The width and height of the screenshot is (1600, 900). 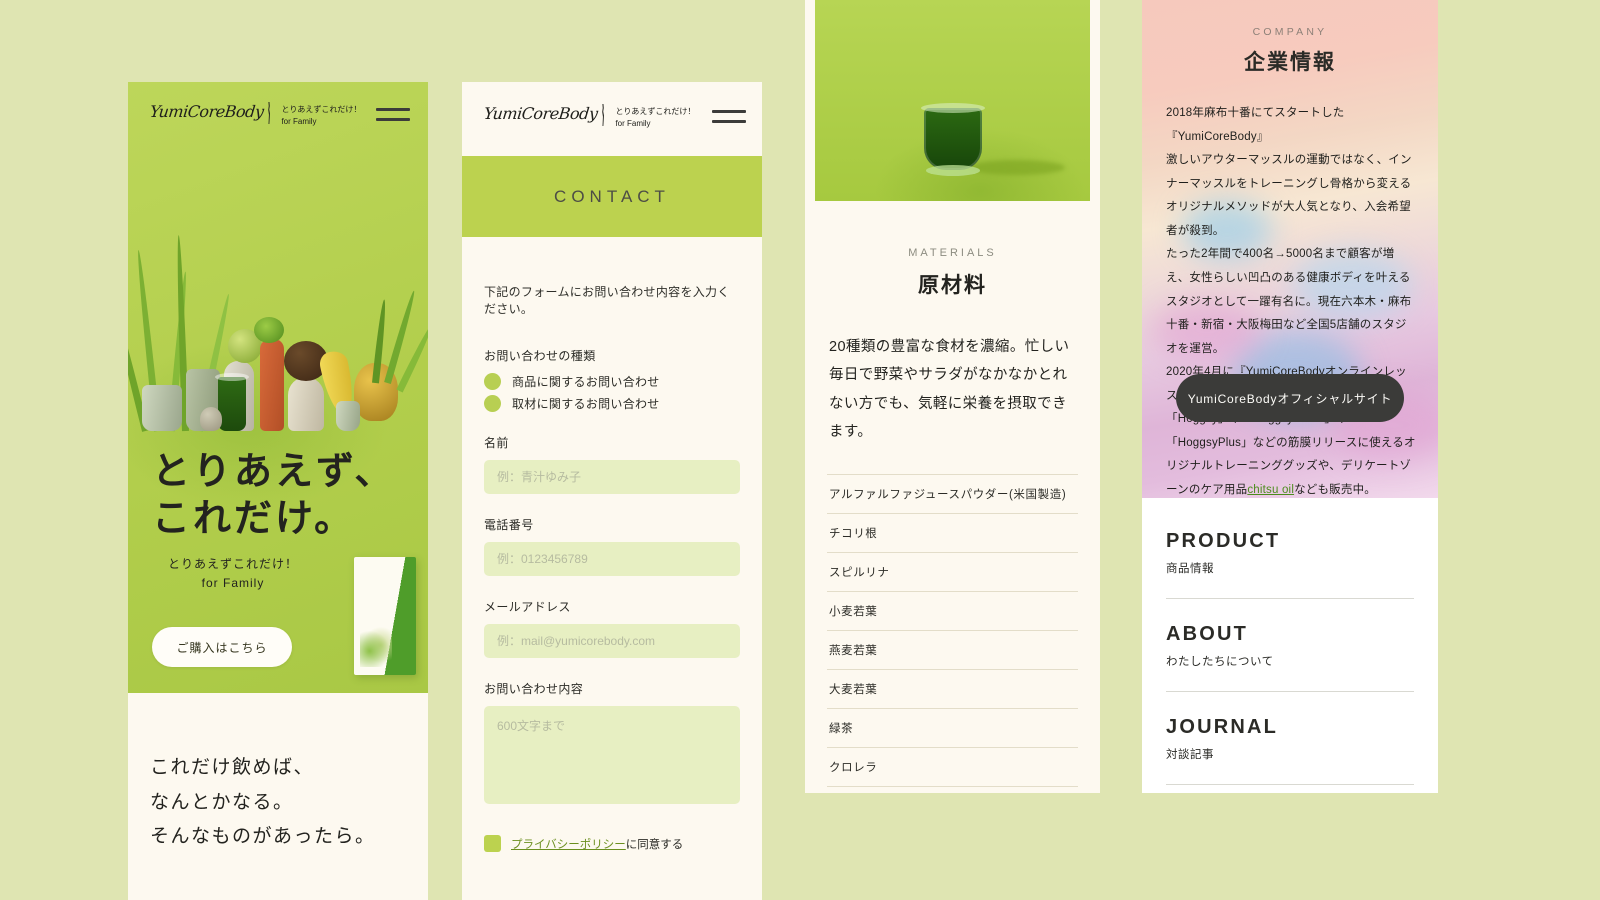 What do you see at coordinates (263, 837) in the screenshot?
I see `hero-below-line3: そんなものがあったら。` at bounding box center [263, 837].